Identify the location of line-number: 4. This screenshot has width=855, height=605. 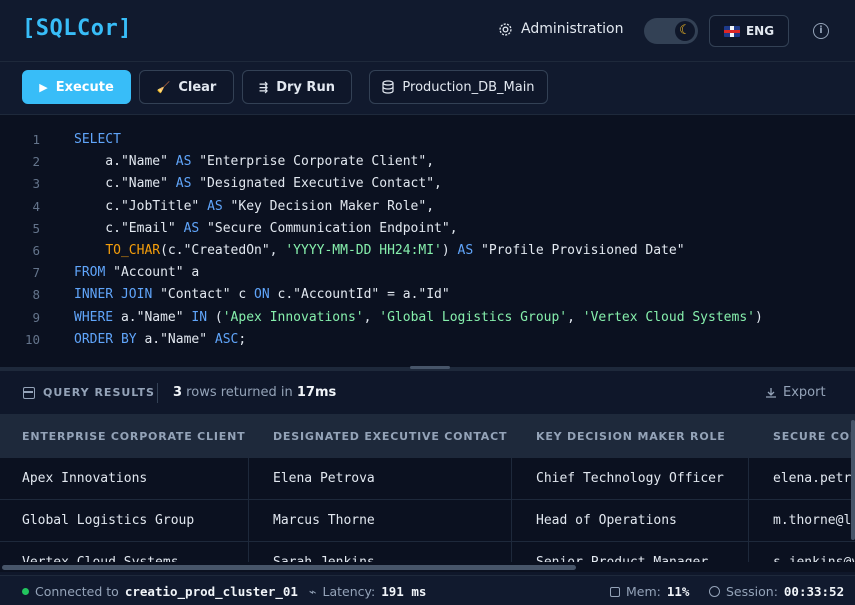
(36, 206).